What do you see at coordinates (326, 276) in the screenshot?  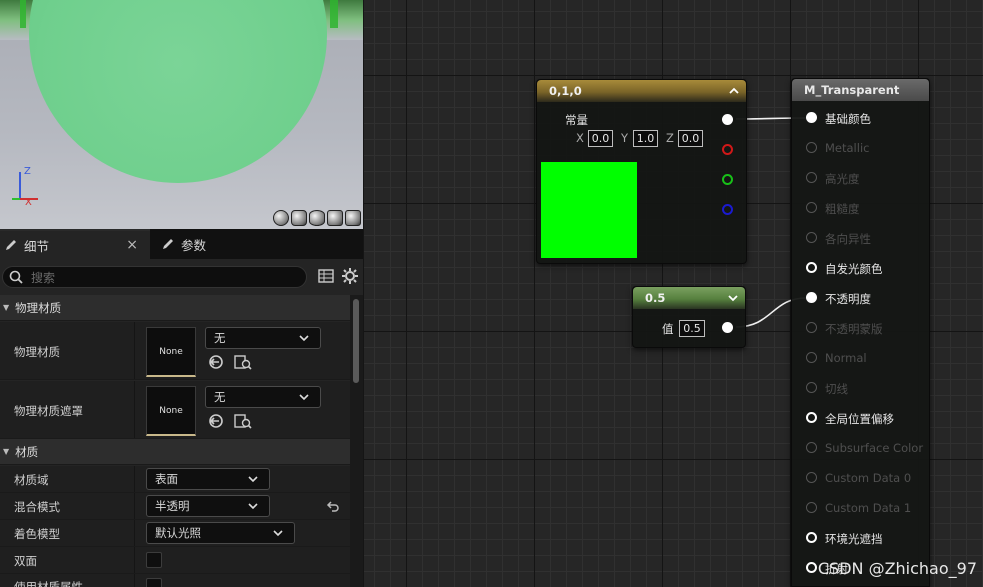 I see `table-view-icon` at bounding box center [326, 276].